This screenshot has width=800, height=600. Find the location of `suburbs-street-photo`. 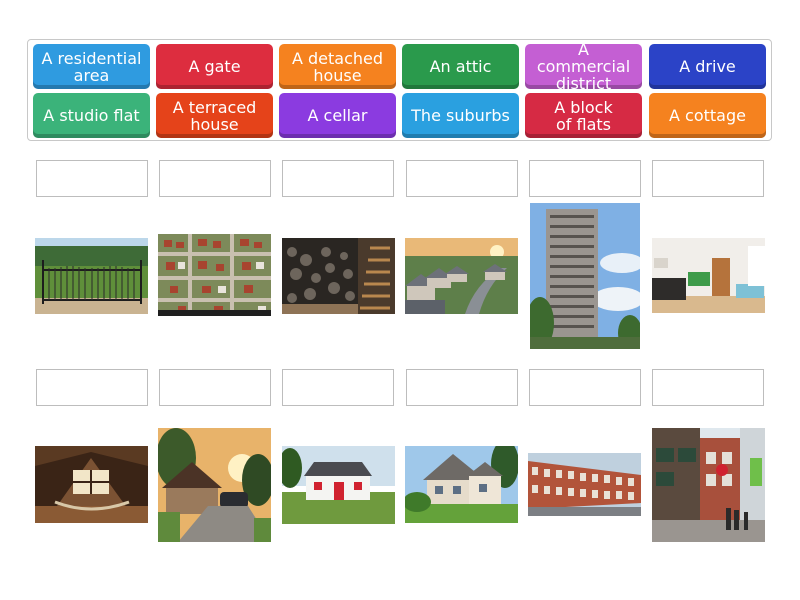

suburbs-street-photo is located at coordinates (461, 276).